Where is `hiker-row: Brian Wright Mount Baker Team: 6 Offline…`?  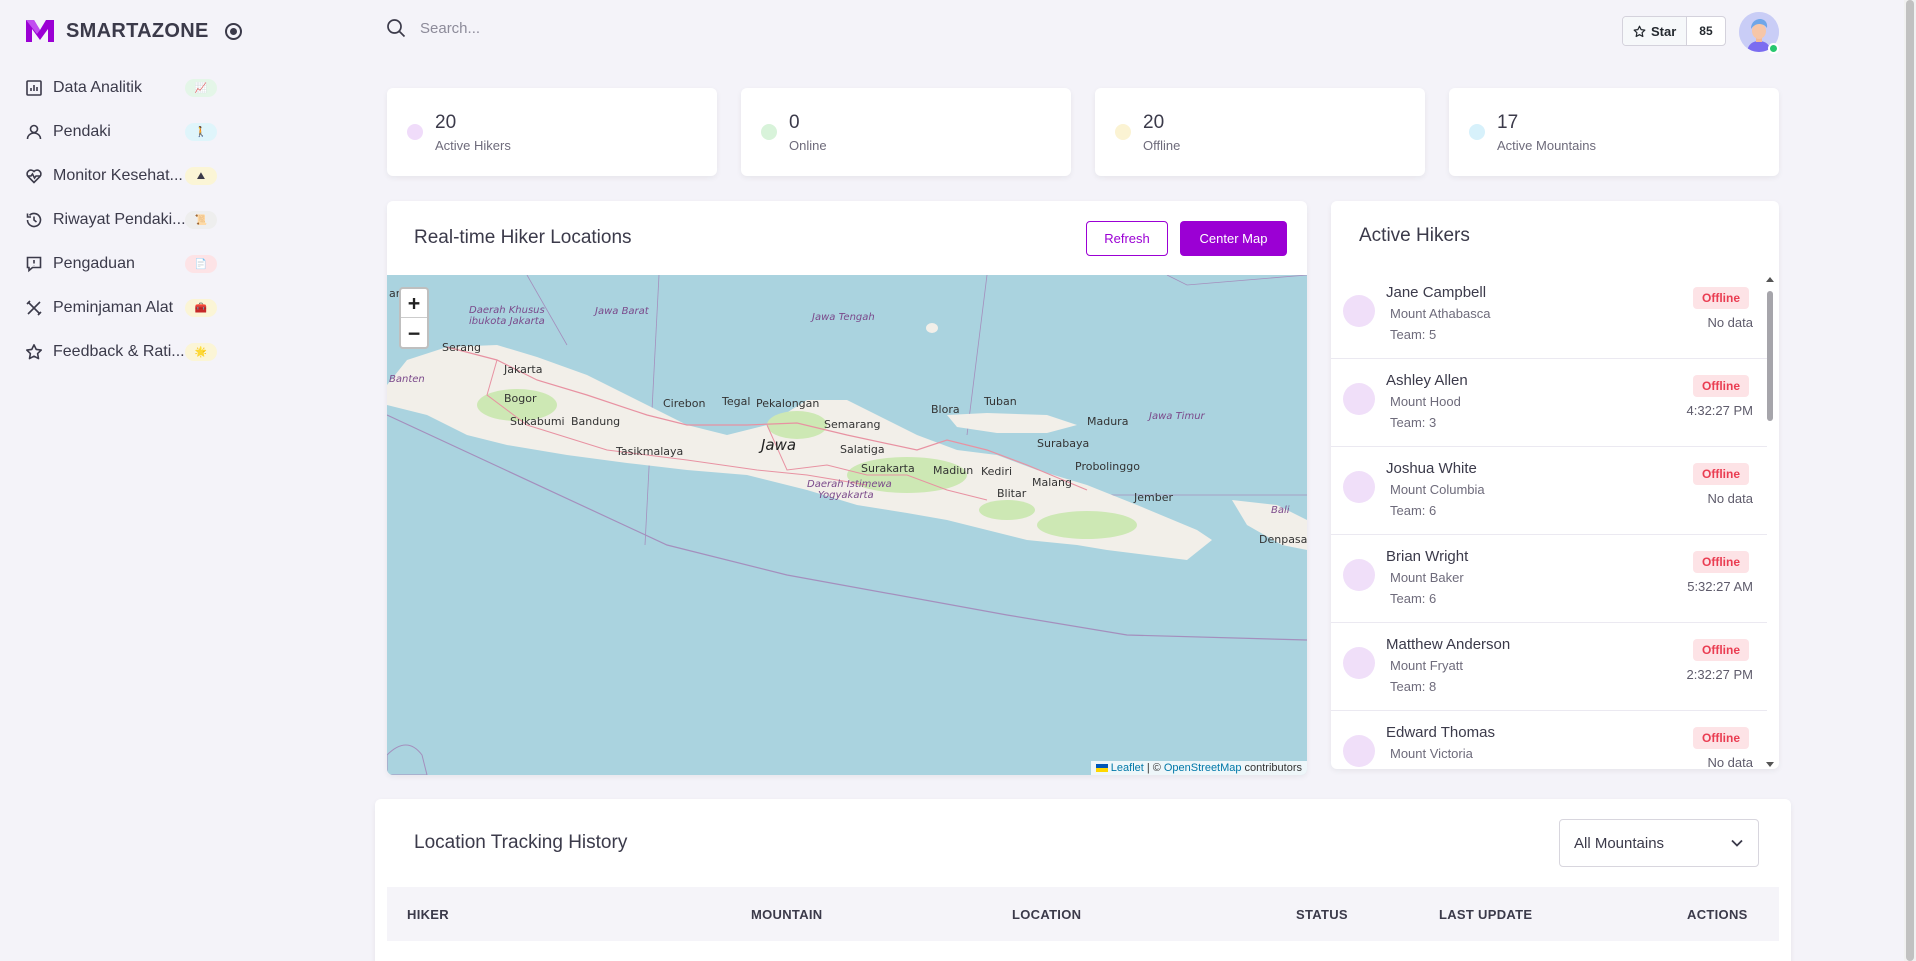 hiker-row: Brian Wright Mount Baker Team: 6 Offline… is located at coordinates (1549, 579).